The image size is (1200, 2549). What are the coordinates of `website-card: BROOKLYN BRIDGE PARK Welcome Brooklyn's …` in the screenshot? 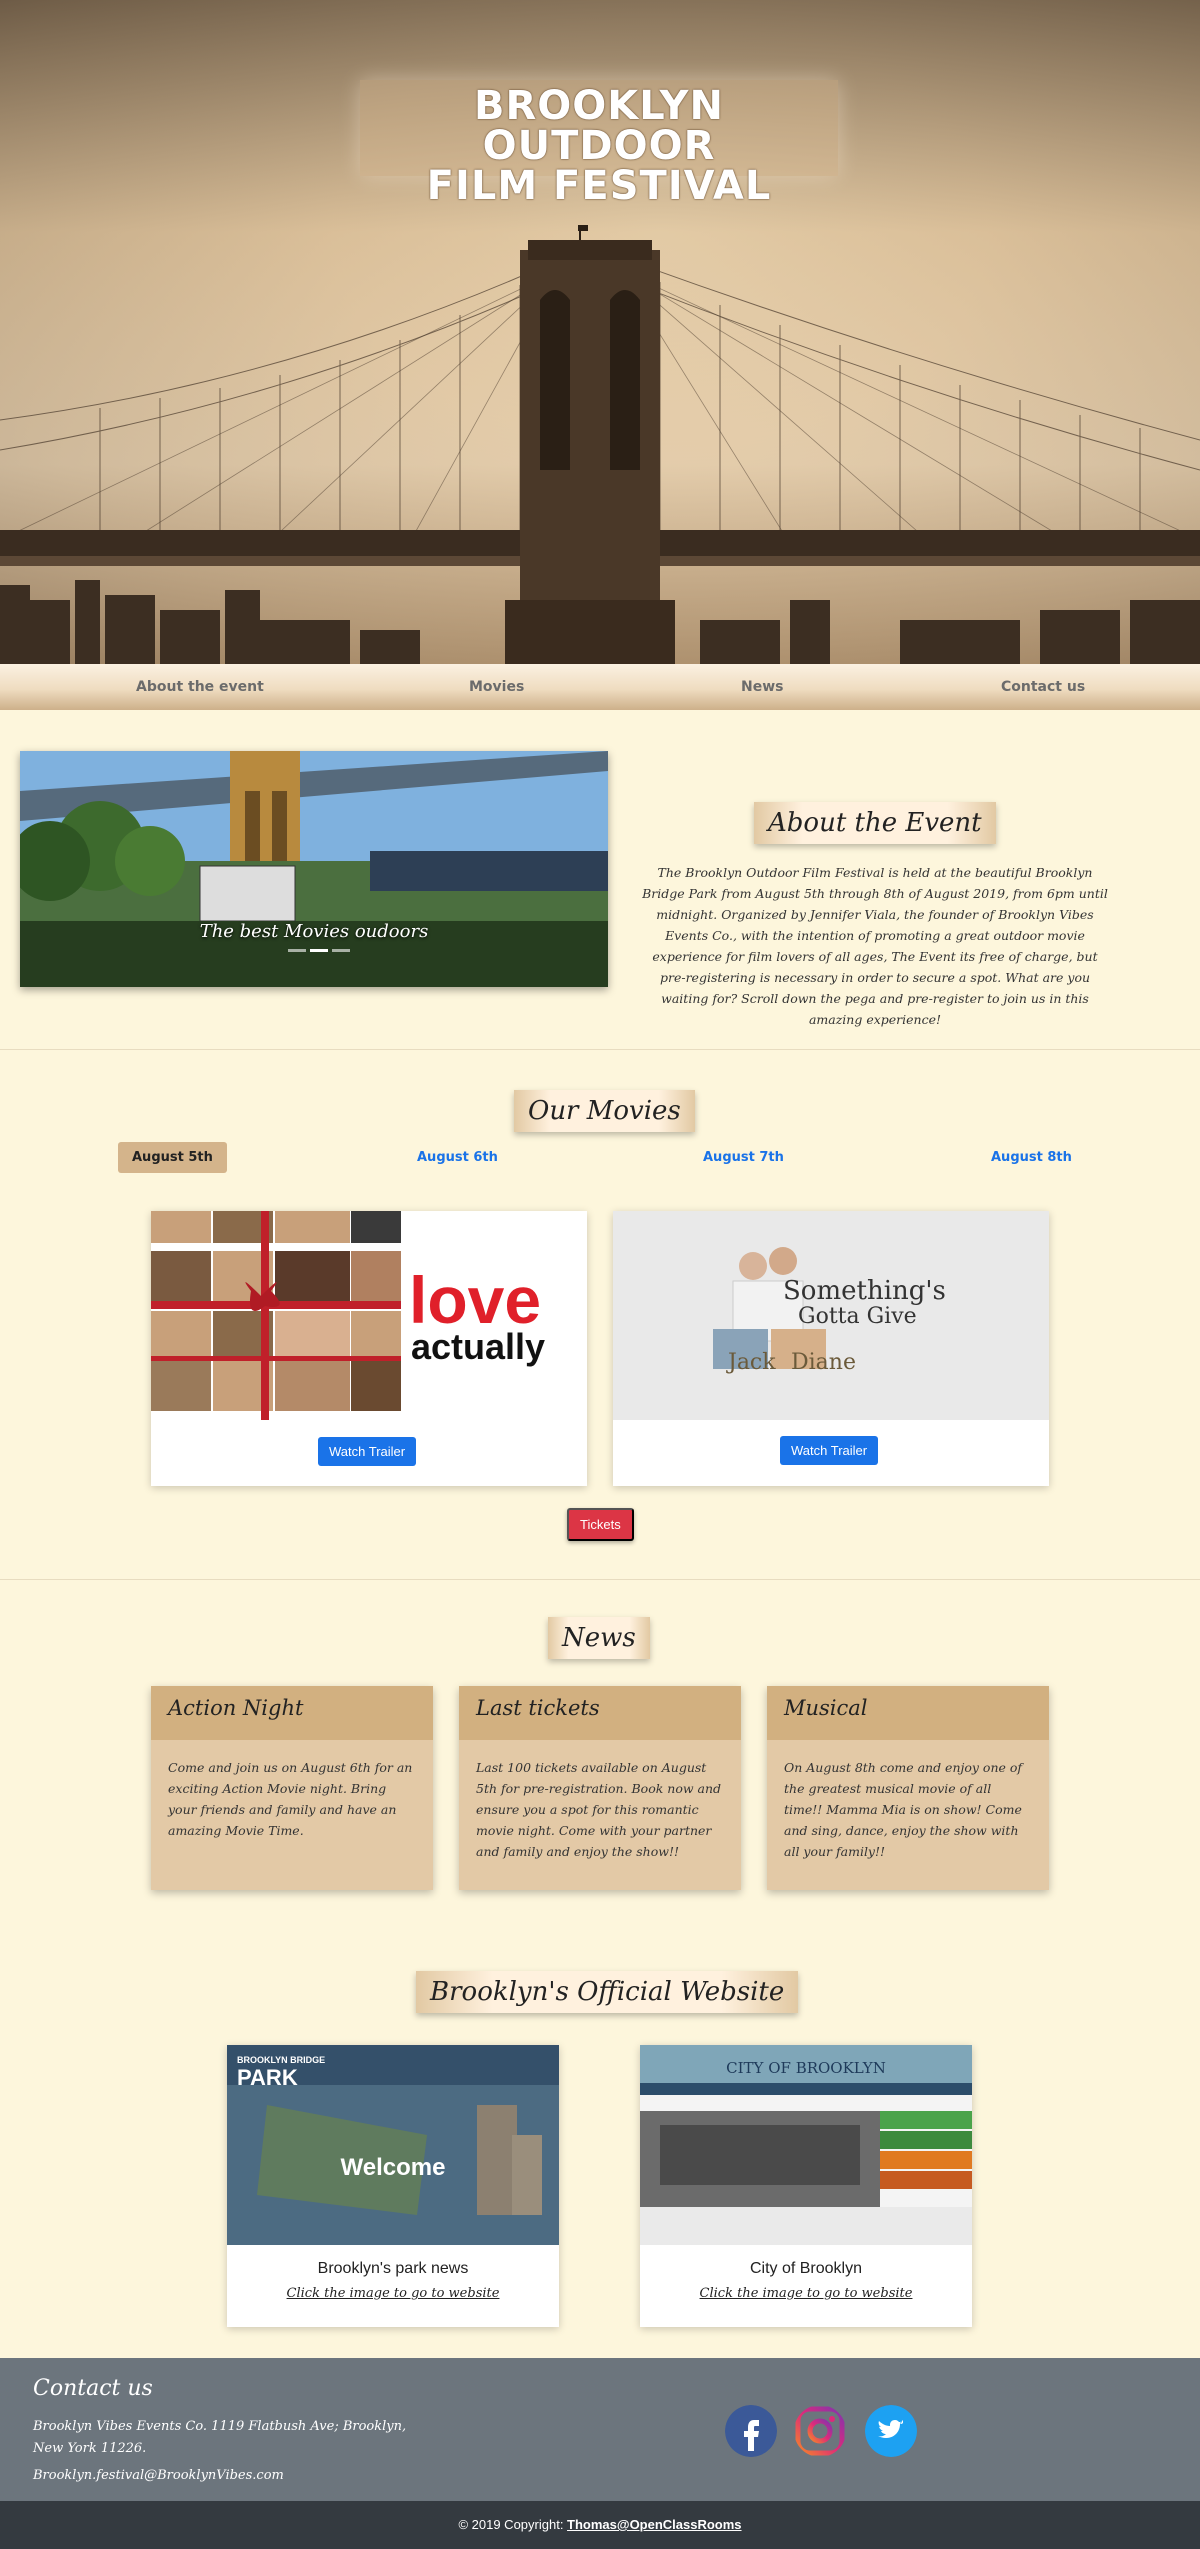 It's located at (393, 2186).